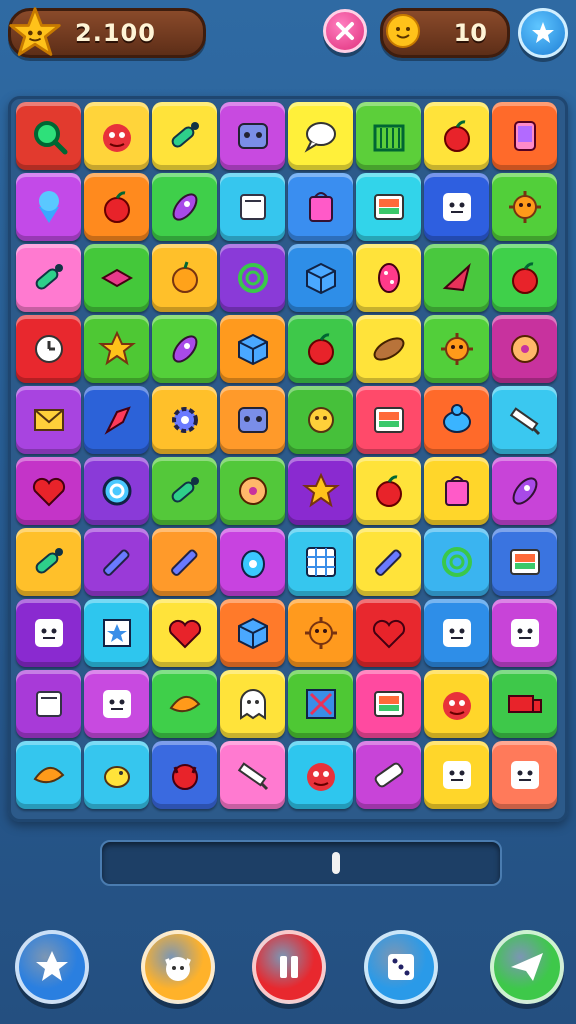  I want to click on square-icon, so click(320, 704).